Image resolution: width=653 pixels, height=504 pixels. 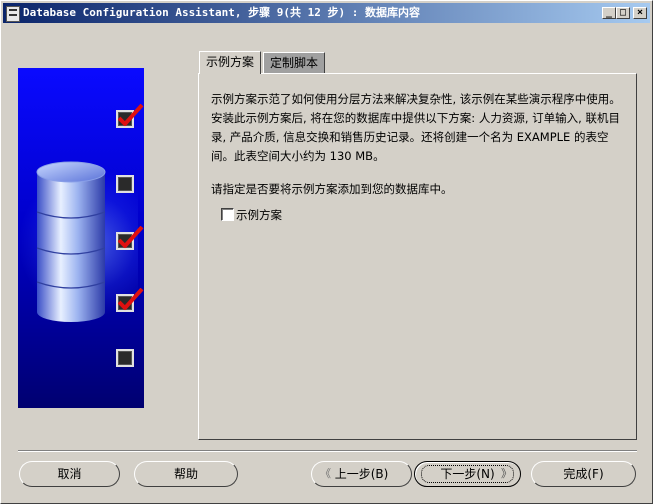 What do you see at coordinates (294, 63) in the screenshot?
I see `tab-custom-scripts: 定制脚本` at bounding box center [294, 63].